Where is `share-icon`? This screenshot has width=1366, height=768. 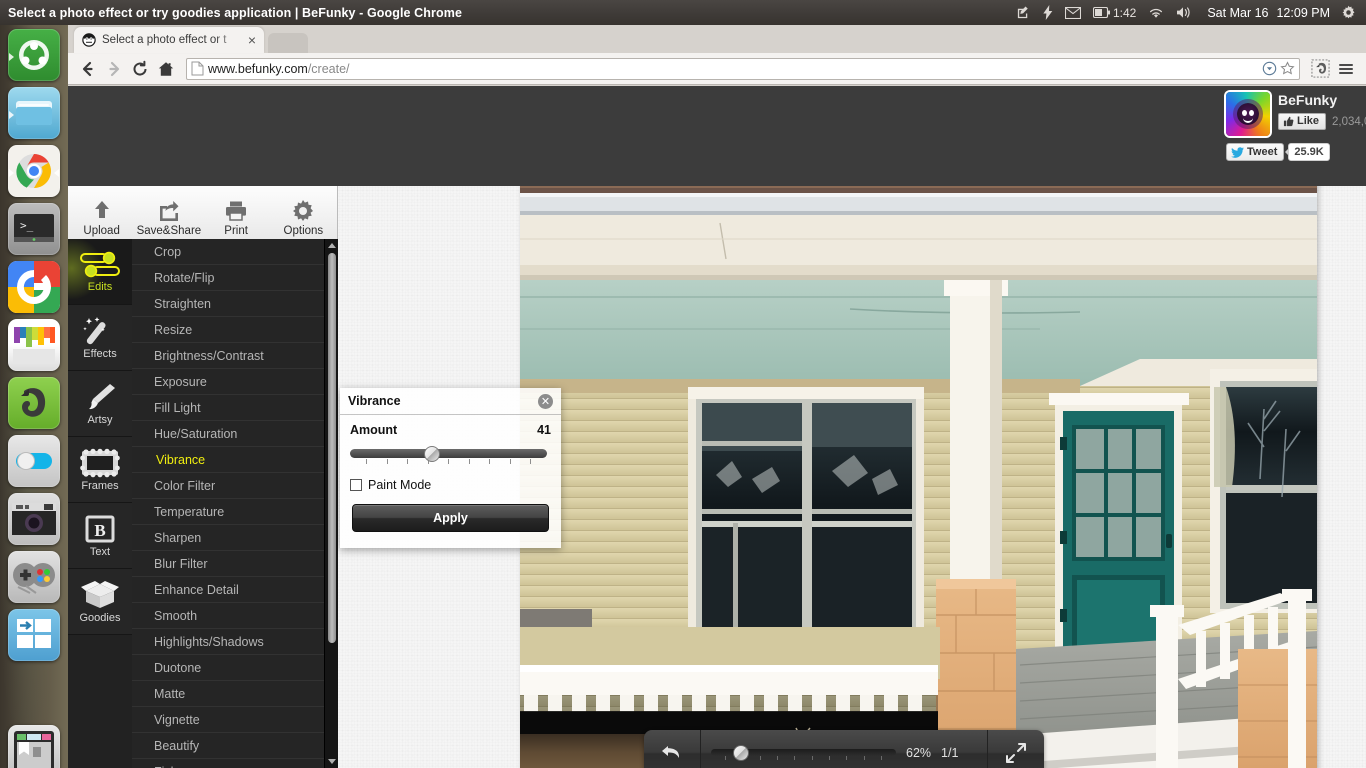 share-icon is located at coordinates (169, 211).